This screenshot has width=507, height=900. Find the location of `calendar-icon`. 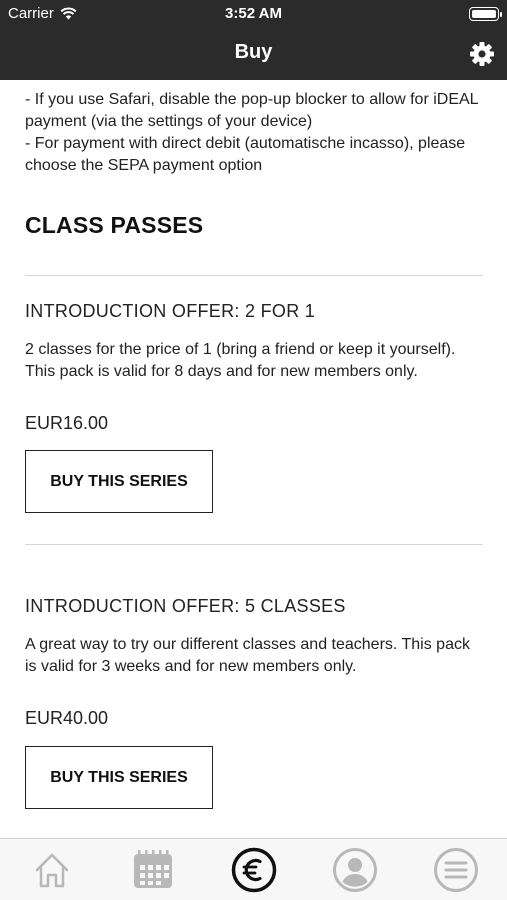

calendar-icon is located at coordinates (153, 869).